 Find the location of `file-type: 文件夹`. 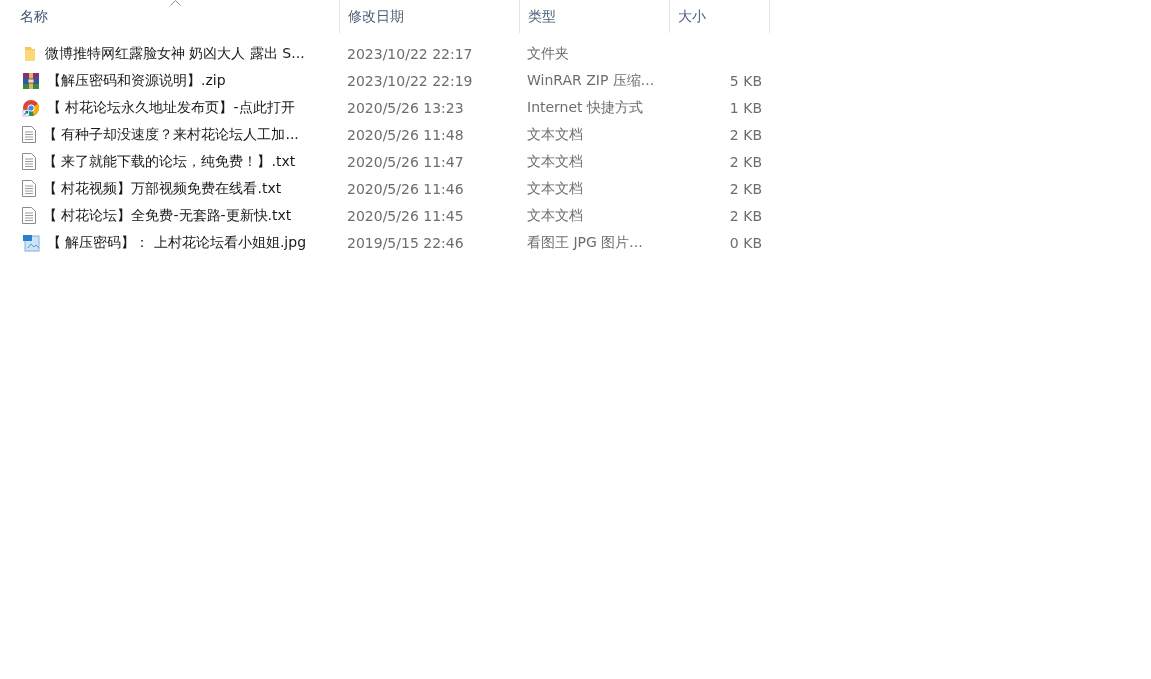

file-type: 文件夹 is located at coordinates (548, 53).